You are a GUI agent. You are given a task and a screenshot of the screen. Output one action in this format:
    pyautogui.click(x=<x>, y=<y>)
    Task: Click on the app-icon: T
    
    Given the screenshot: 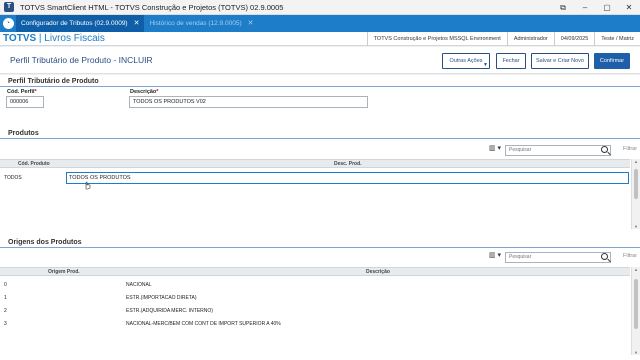 What is the action you would take?
    pyautogui.click(x=9, y=7)
    